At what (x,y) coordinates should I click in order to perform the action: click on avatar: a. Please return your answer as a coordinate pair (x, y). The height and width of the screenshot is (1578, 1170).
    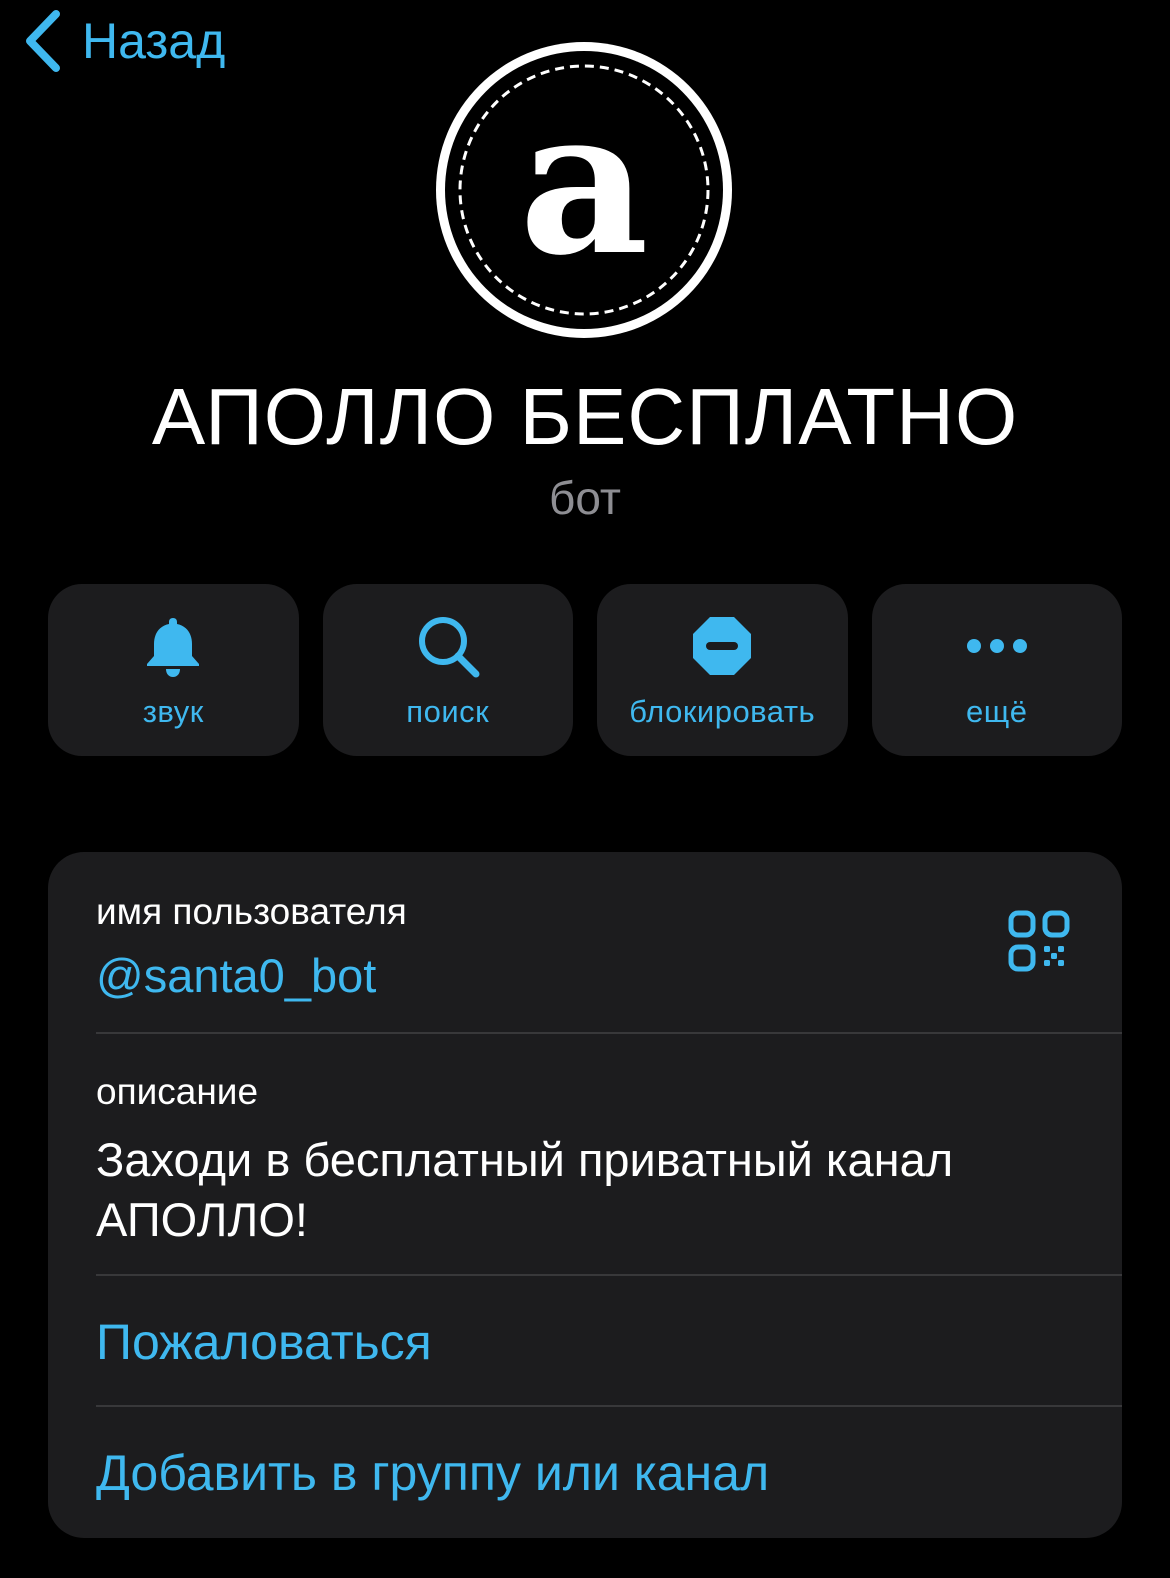
    Looking at the image, I should click on (584, 190).